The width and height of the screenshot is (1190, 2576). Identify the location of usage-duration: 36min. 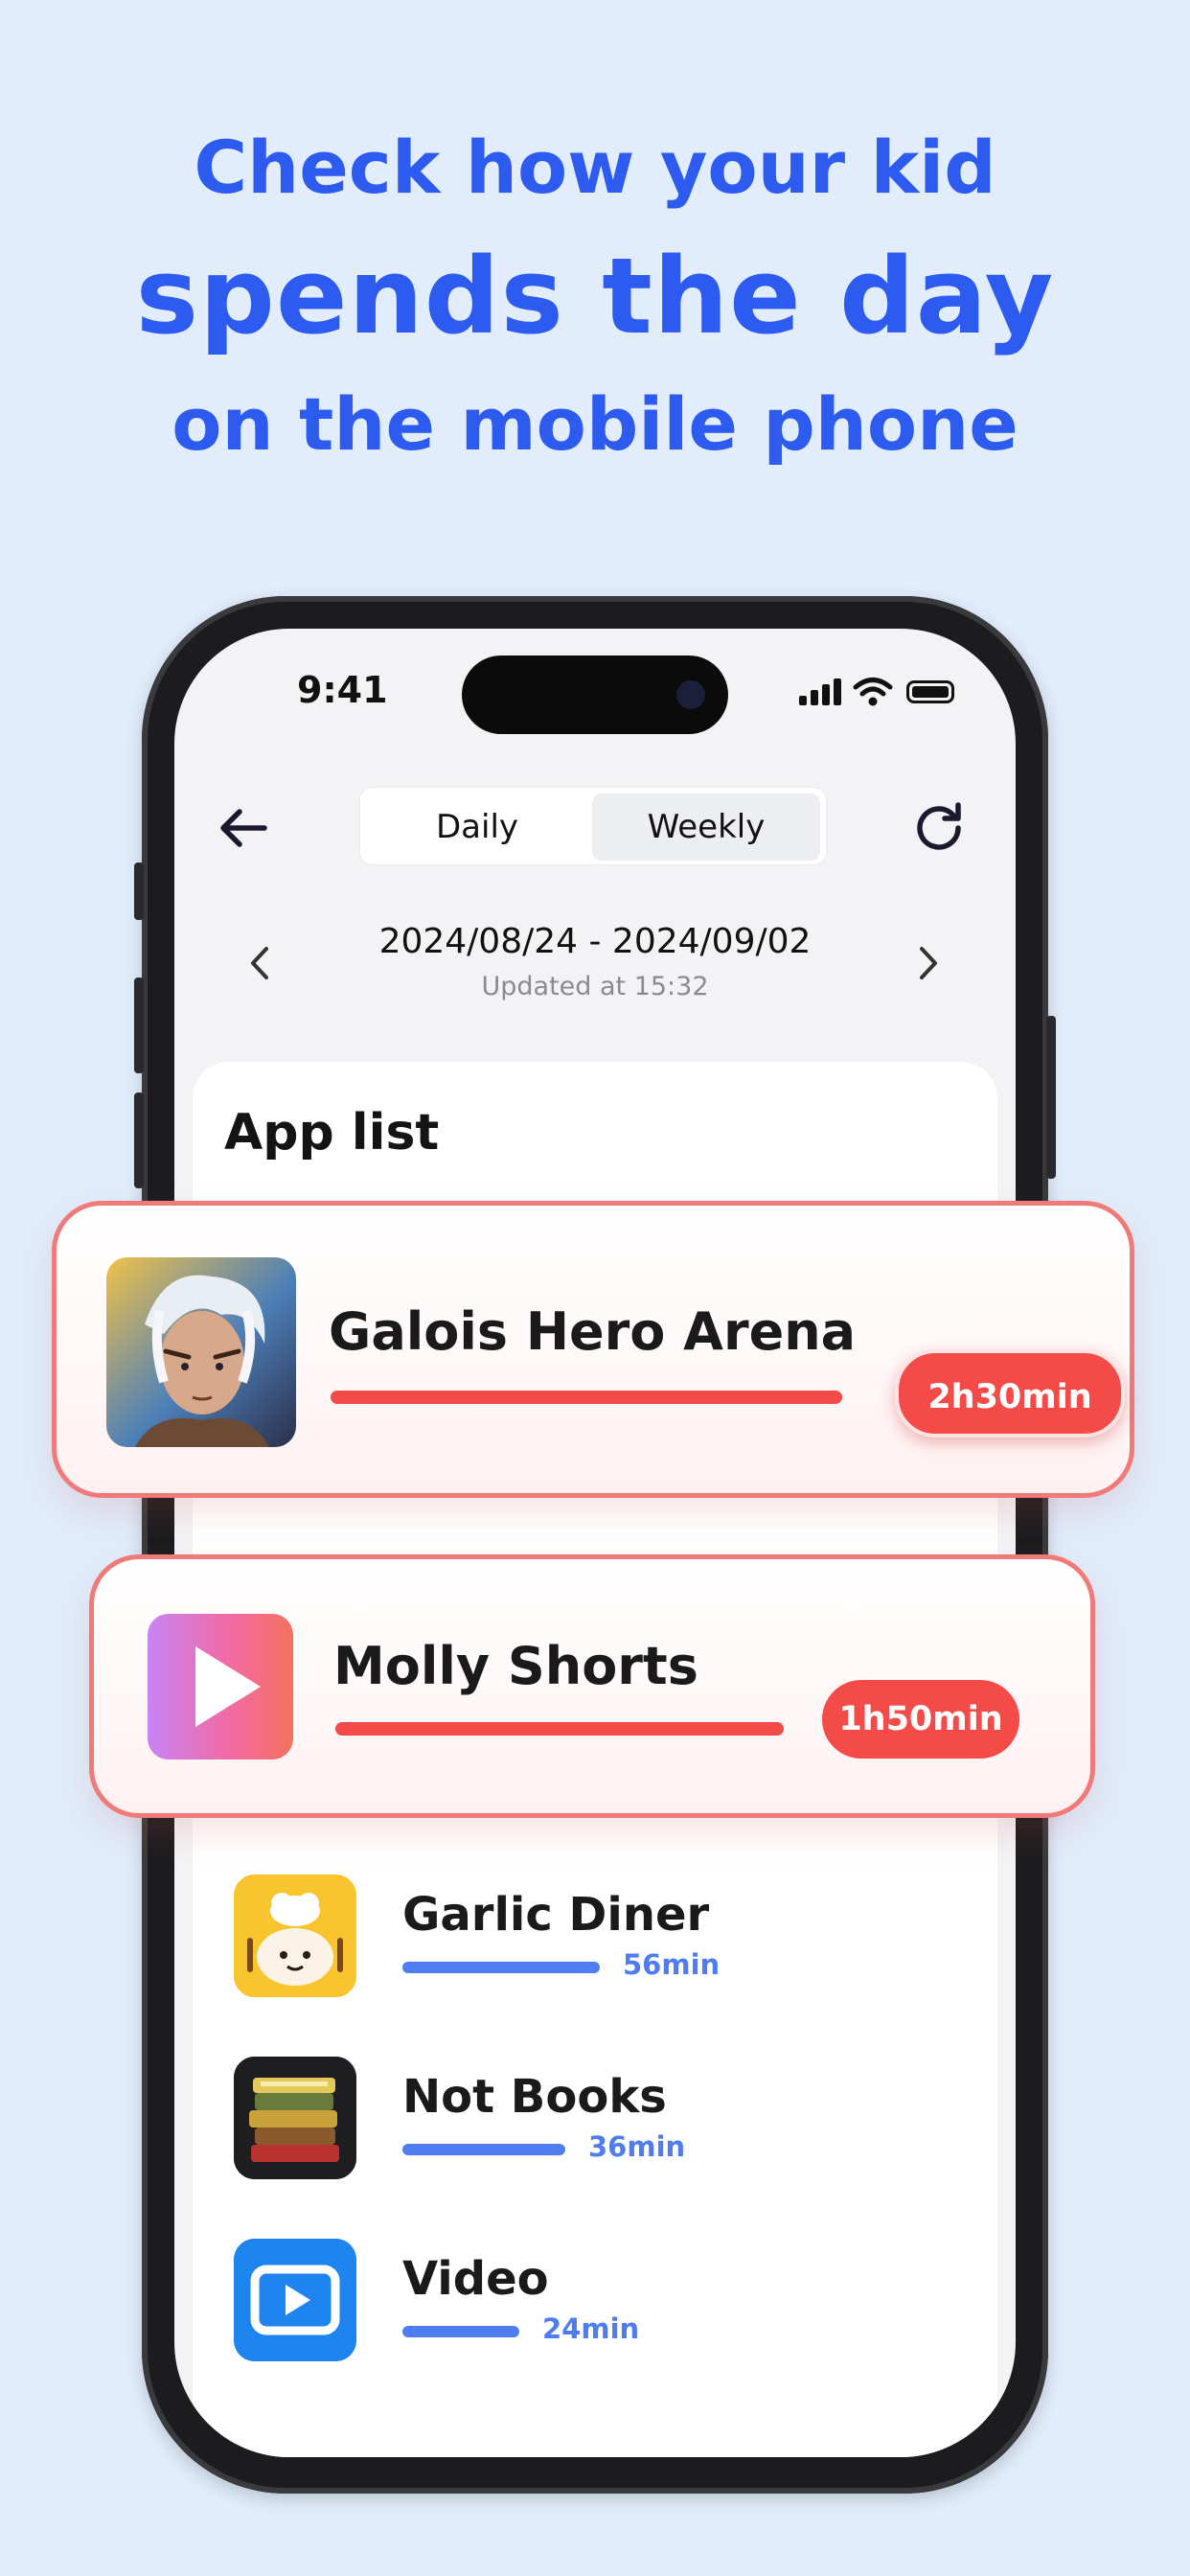
(637, 2146).